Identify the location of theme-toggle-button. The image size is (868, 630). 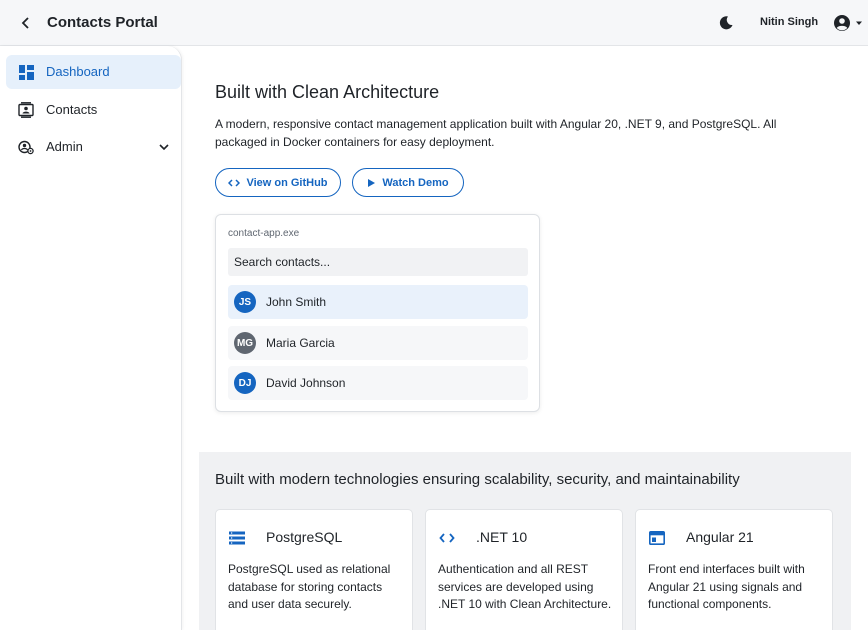
(726, 23).